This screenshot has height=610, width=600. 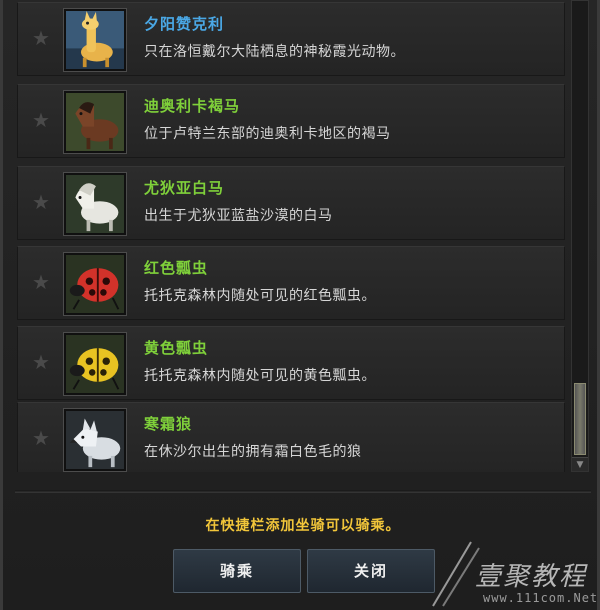 I want to click on mount-name: 迪奥利卡褐马, so click(x=192, y=106).